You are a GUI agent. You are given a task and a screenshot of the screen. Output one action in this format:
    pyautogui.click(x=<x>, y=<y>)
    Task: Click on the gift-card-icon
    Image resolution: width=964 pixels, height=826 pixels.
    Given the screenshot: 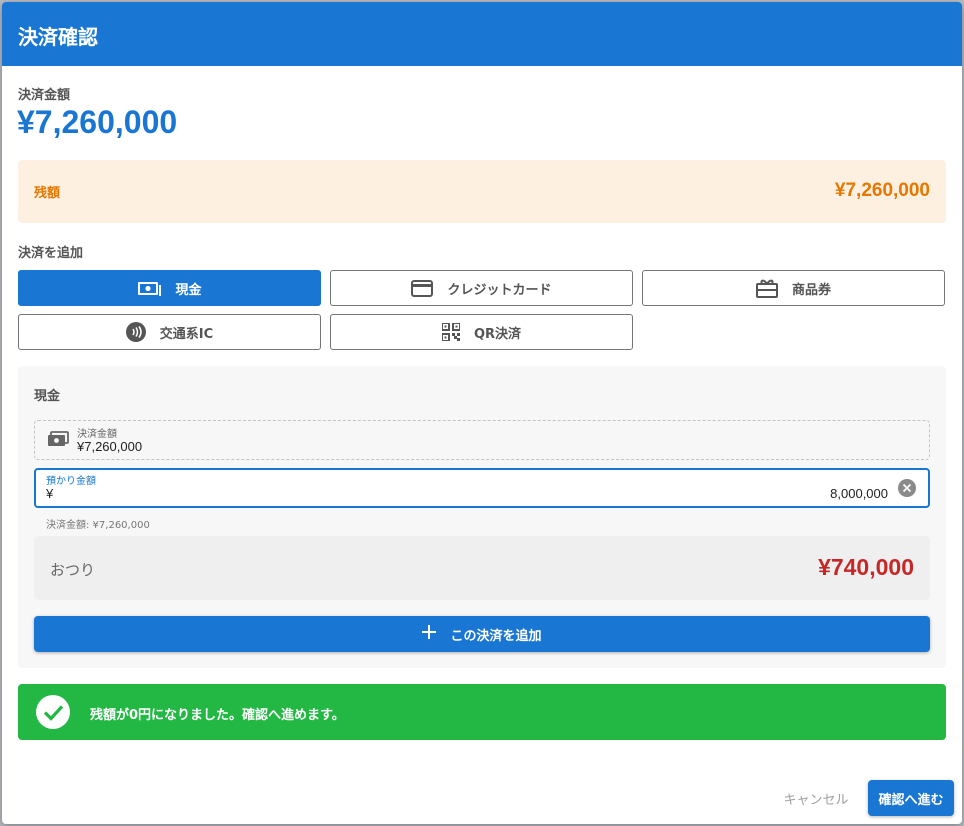 What is the action you would take?
    pyautogui.click(x=766, y=288)
    